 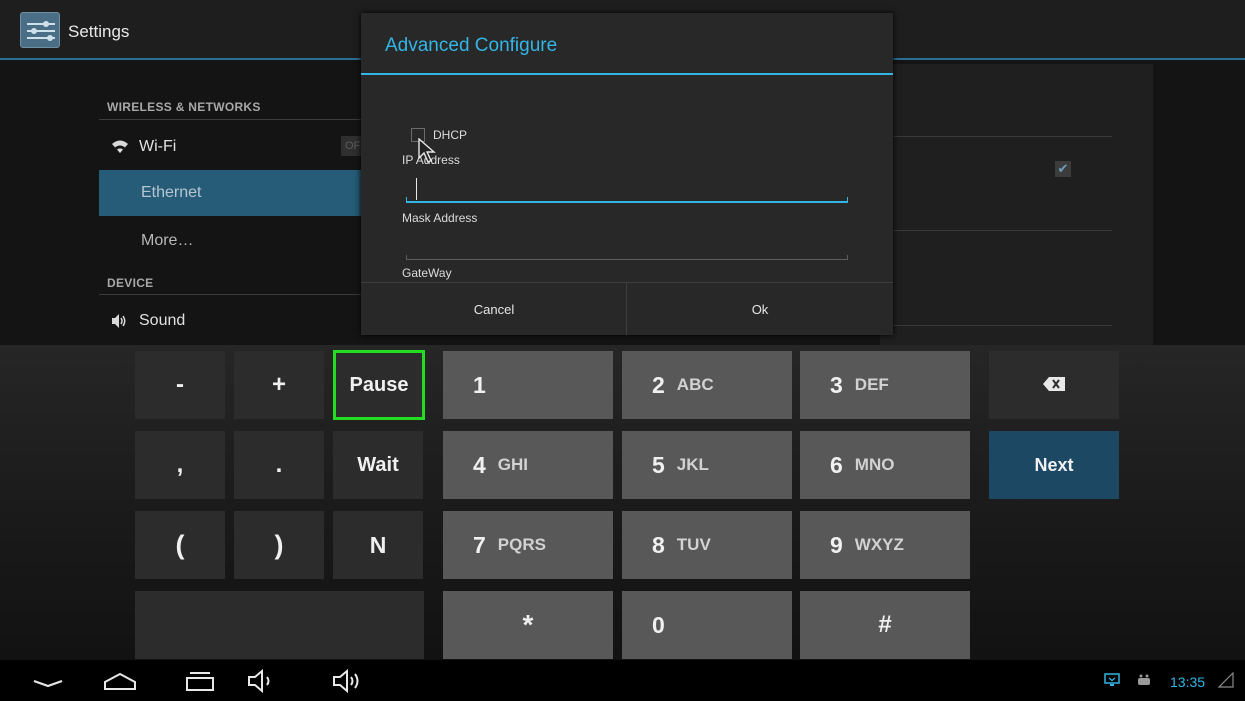 I want to click on wifi-icon, so click(x=120, y=147).